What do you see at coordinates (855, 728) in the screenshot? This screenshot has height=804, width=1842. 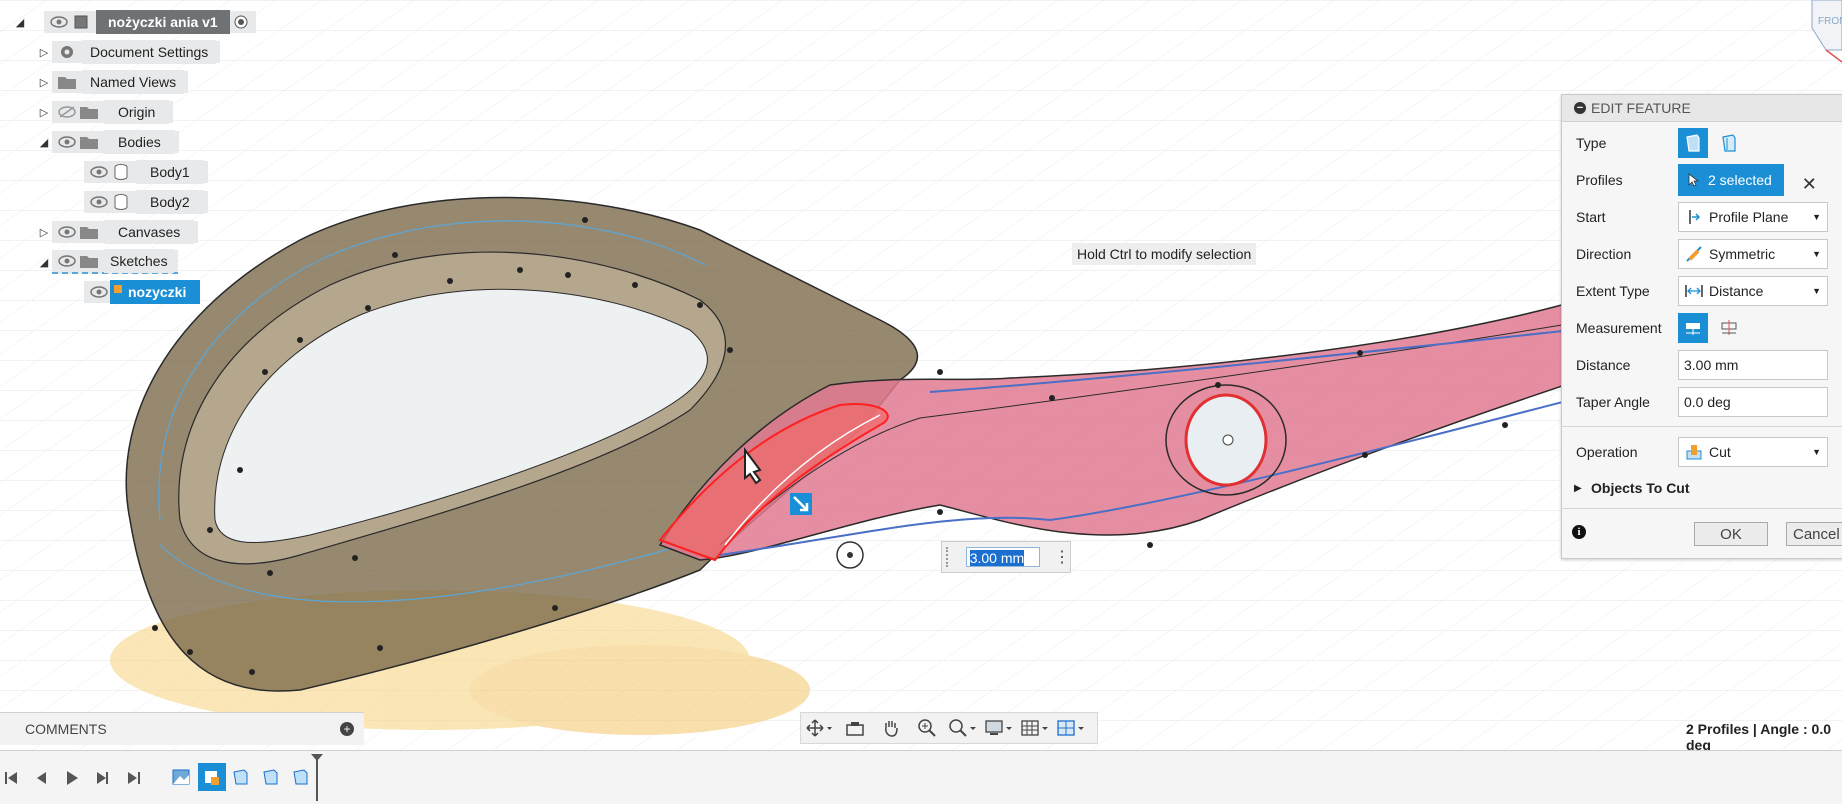 I see `look-at-icon` at bounding box center [855, 728].